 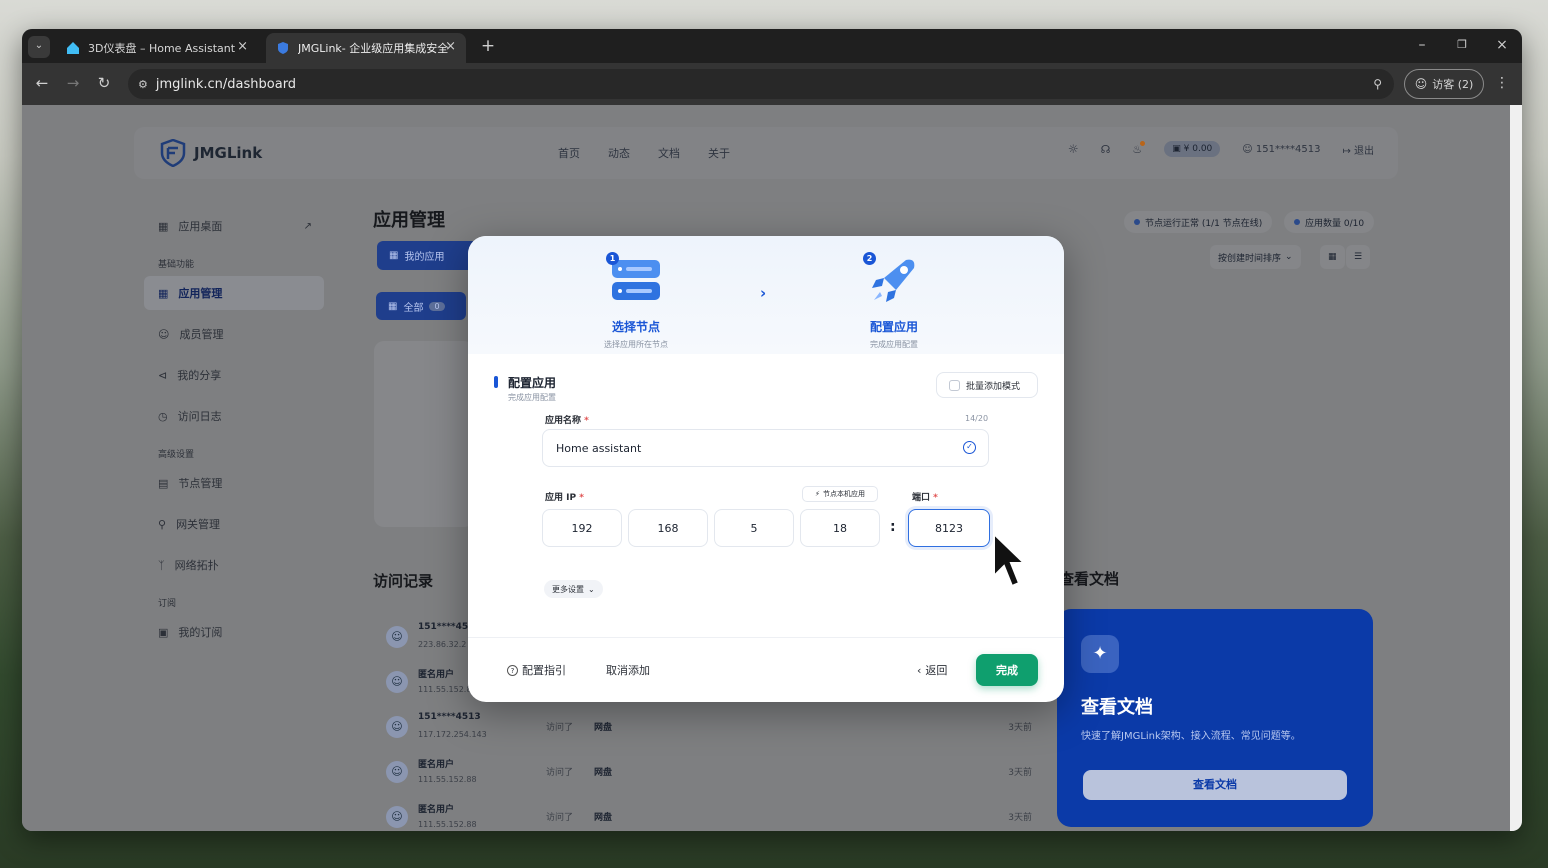 What do you see at coordinates (544, 670) in the screenshot?
I see `guide-label: 配置指引` at bounding box center [544, 670].